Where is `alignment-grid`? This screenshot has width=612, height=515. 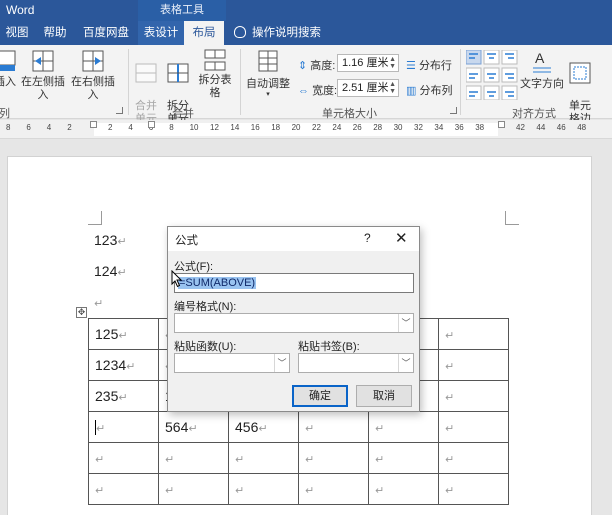 alignment-grid is located at coordinates (491, 75).